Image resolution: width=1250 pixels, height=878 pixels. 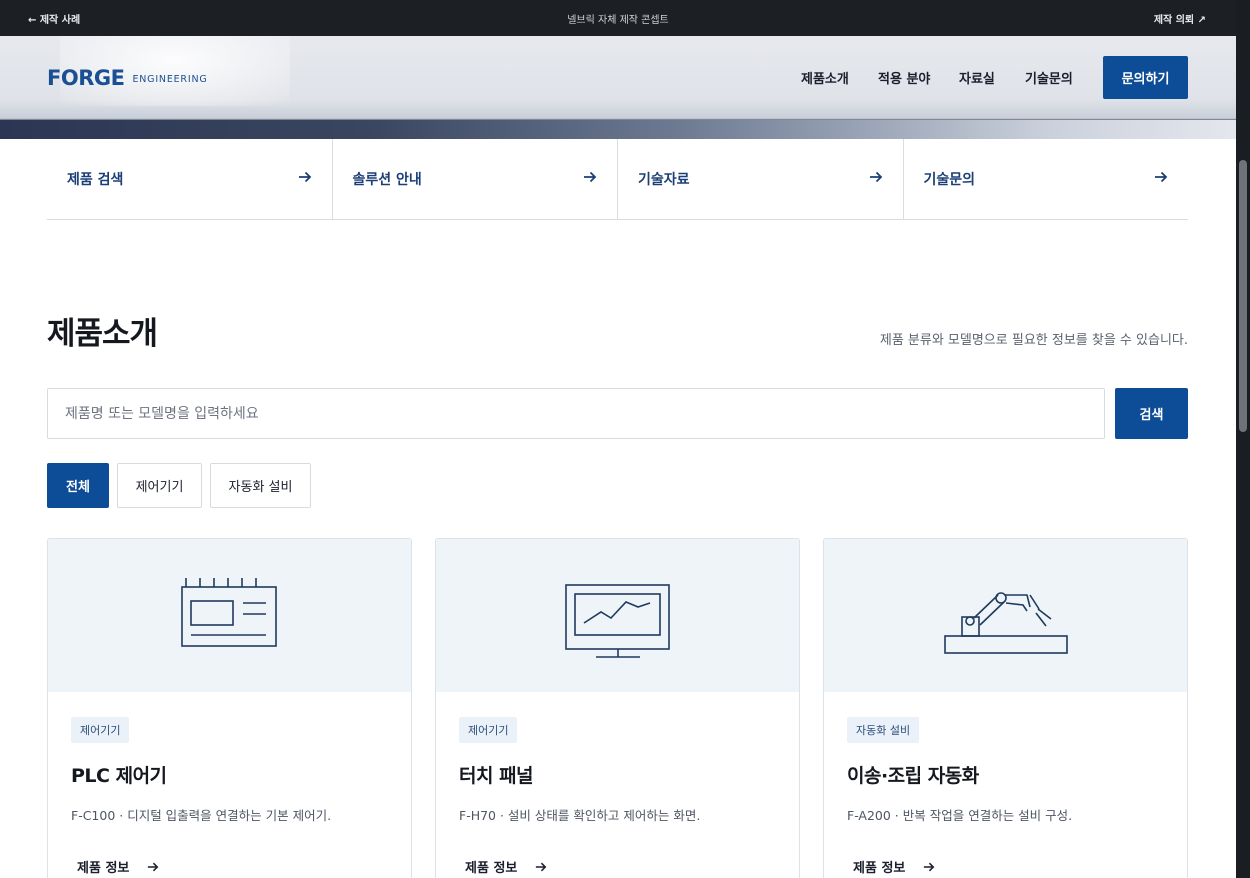 What do you see at coordinates (229, 612) in the screenshot?
I see `plc-controller-icon` at bounding box center [229, 612].